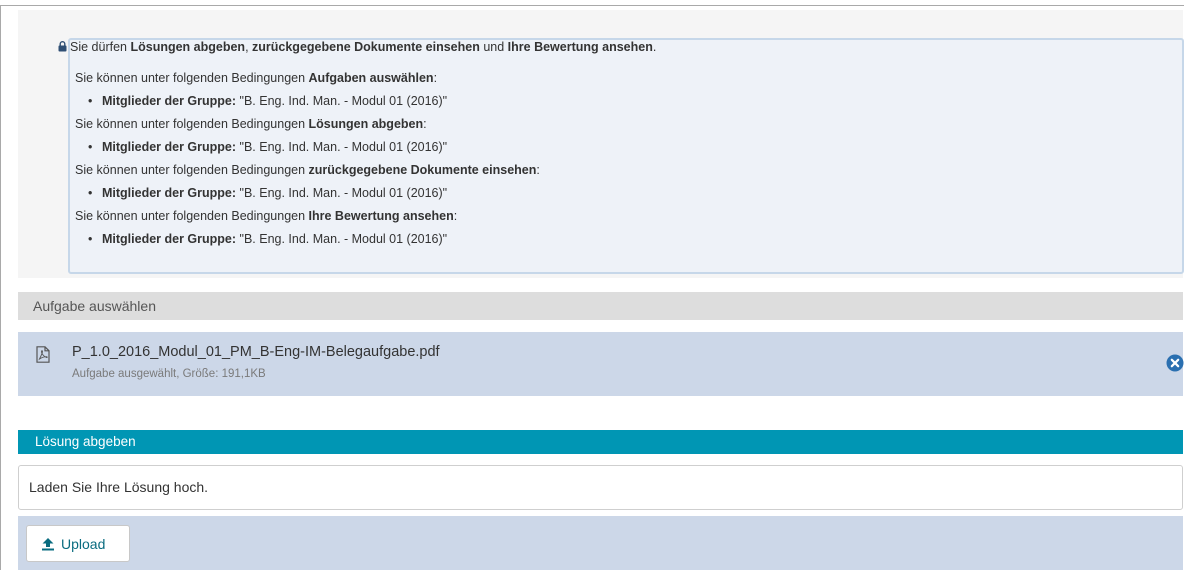 This screenshot has width=1184, height=570. Describe the element at coordinates (600, 543) in the screenshot. I see `upload-toolbar: Upload` at that location.